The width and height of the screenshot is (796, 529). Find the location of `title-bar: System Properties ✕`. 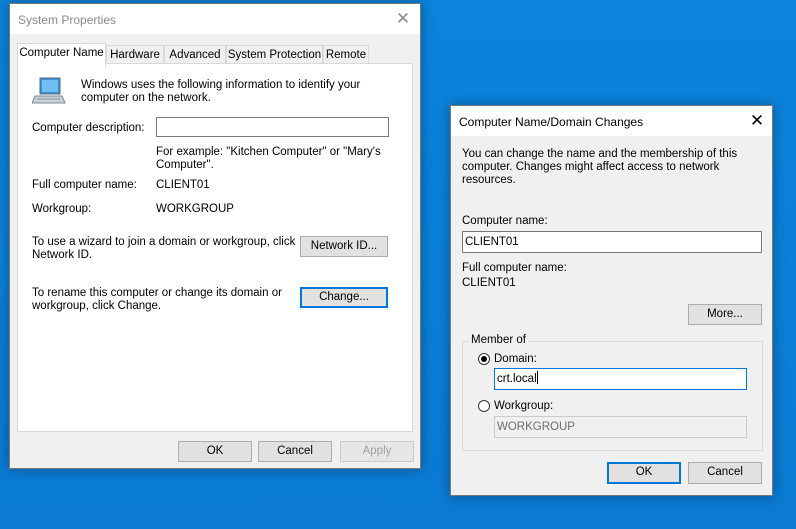

title-bar: System Properties ✕ is located at coordinates (215, 19).